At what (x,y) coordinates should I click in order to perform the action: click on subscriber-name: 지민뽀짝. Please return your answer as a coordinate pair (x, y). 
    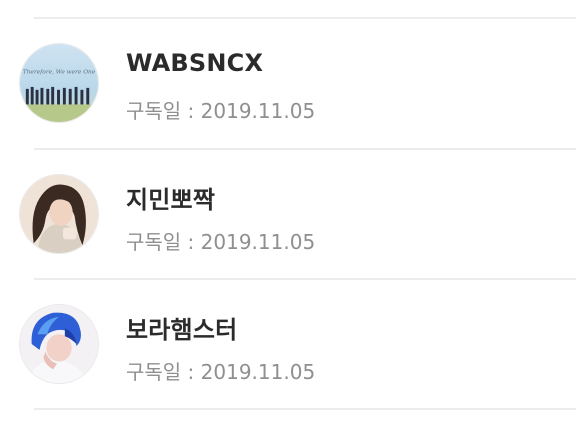
    Looking at the image, I should click on (170, 197).